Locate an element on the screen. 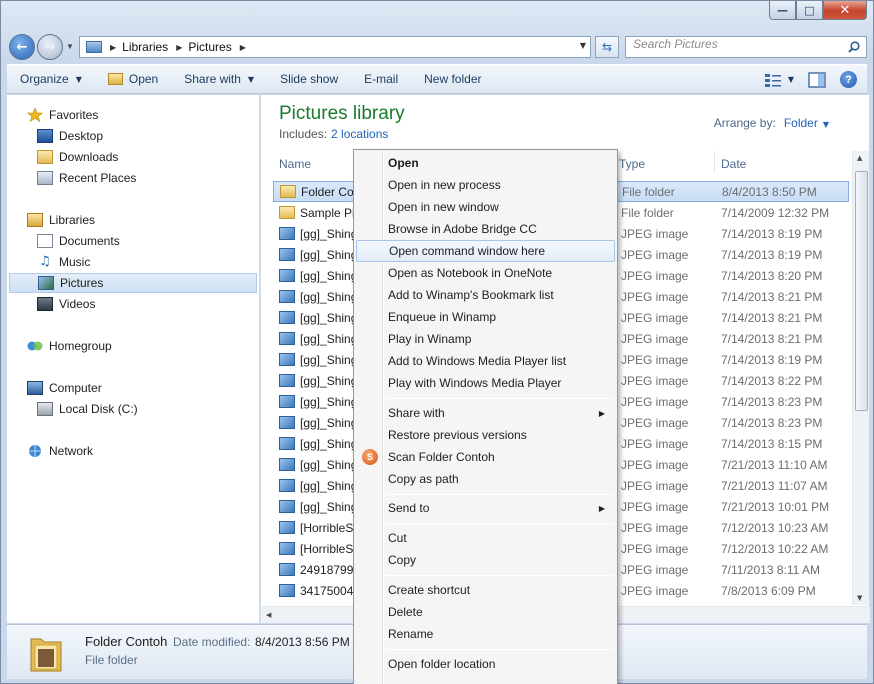 The width and height of the screenshot is (874, 684). menu-item-play-winamp: Play in Winamp is located at coordinates (485, 339).